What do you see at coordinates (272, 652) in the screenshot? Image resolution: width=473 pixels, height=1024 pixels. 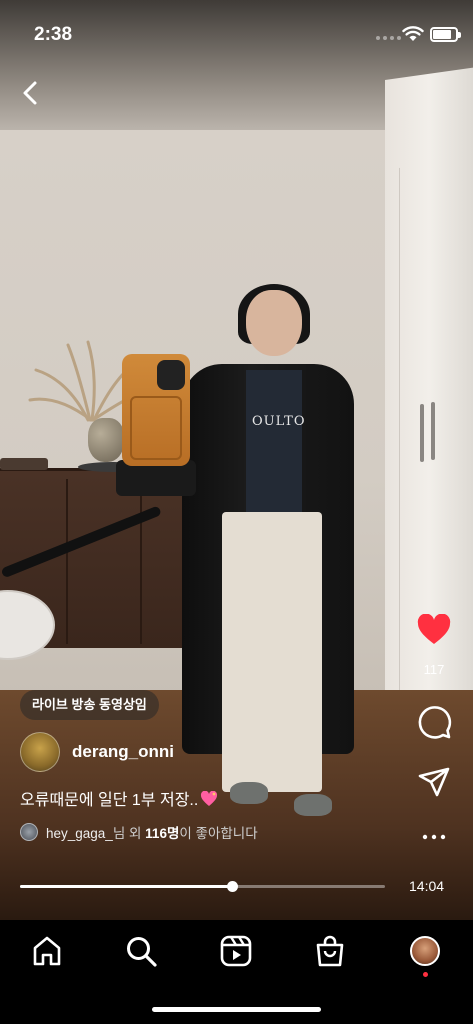 I see `person-pants` at bounding box center [272, 652].